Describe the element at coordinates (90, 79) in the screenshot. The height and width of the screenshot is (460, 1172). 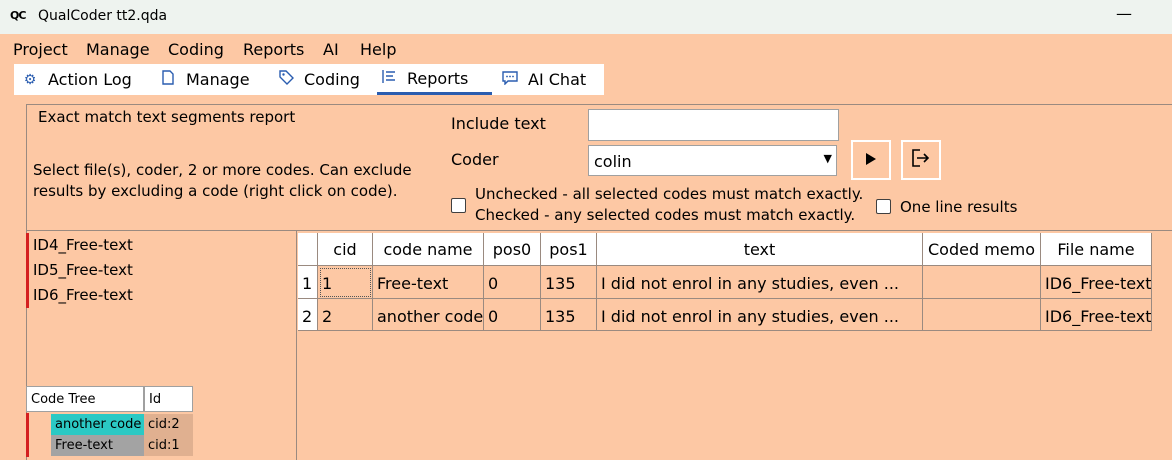
I see `tab-label: Action Log` at that location.